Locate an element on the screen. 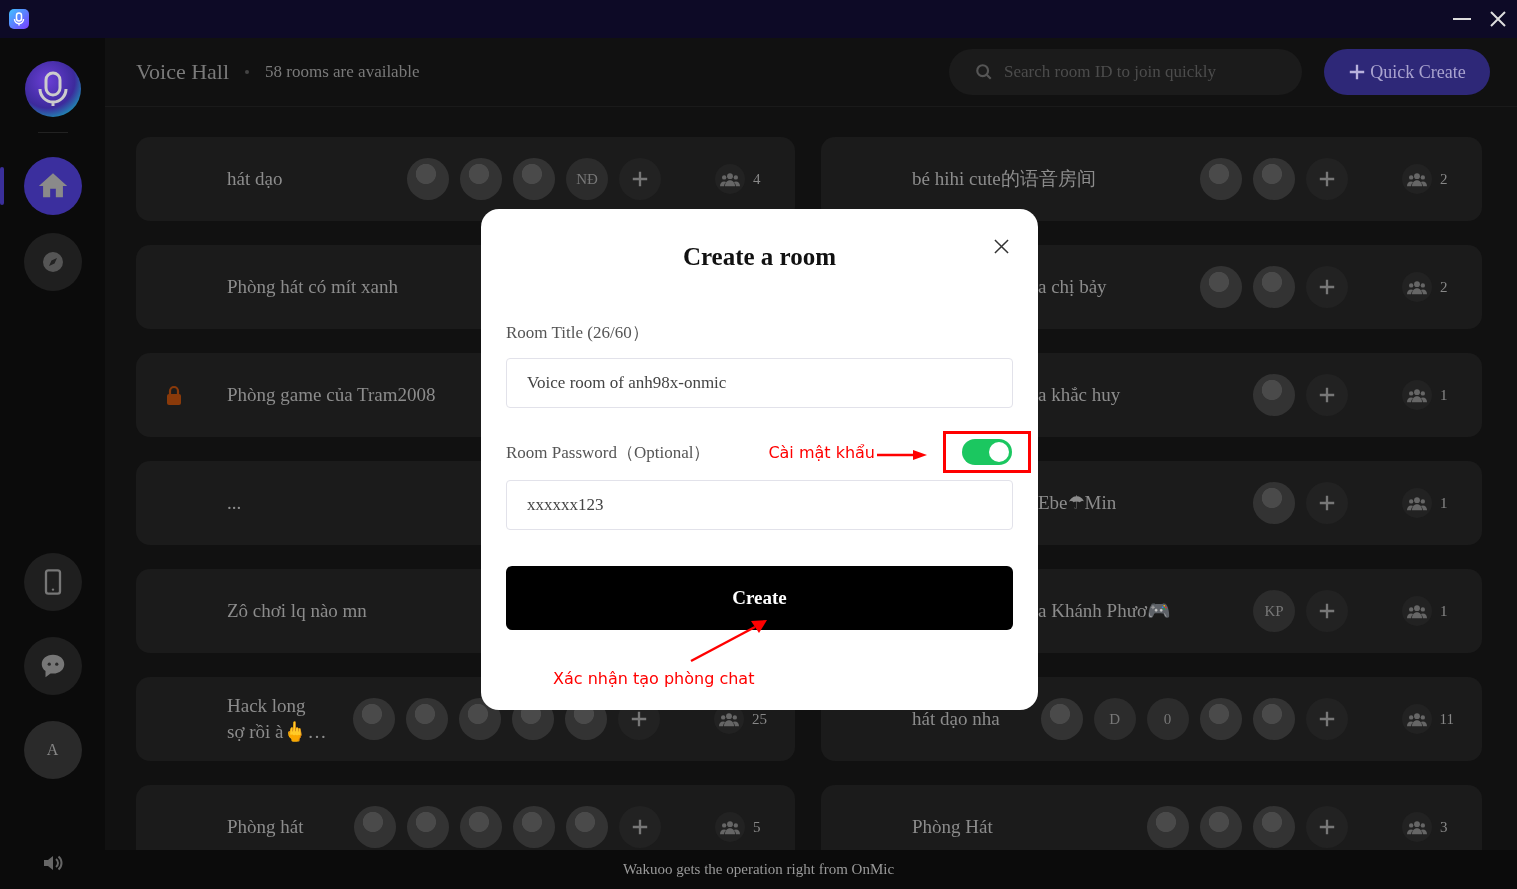 This screenshot has height=889, width=1517. footer-text: Wakuoo gets the operation right from OnMic is located at coordinates (758, 869).